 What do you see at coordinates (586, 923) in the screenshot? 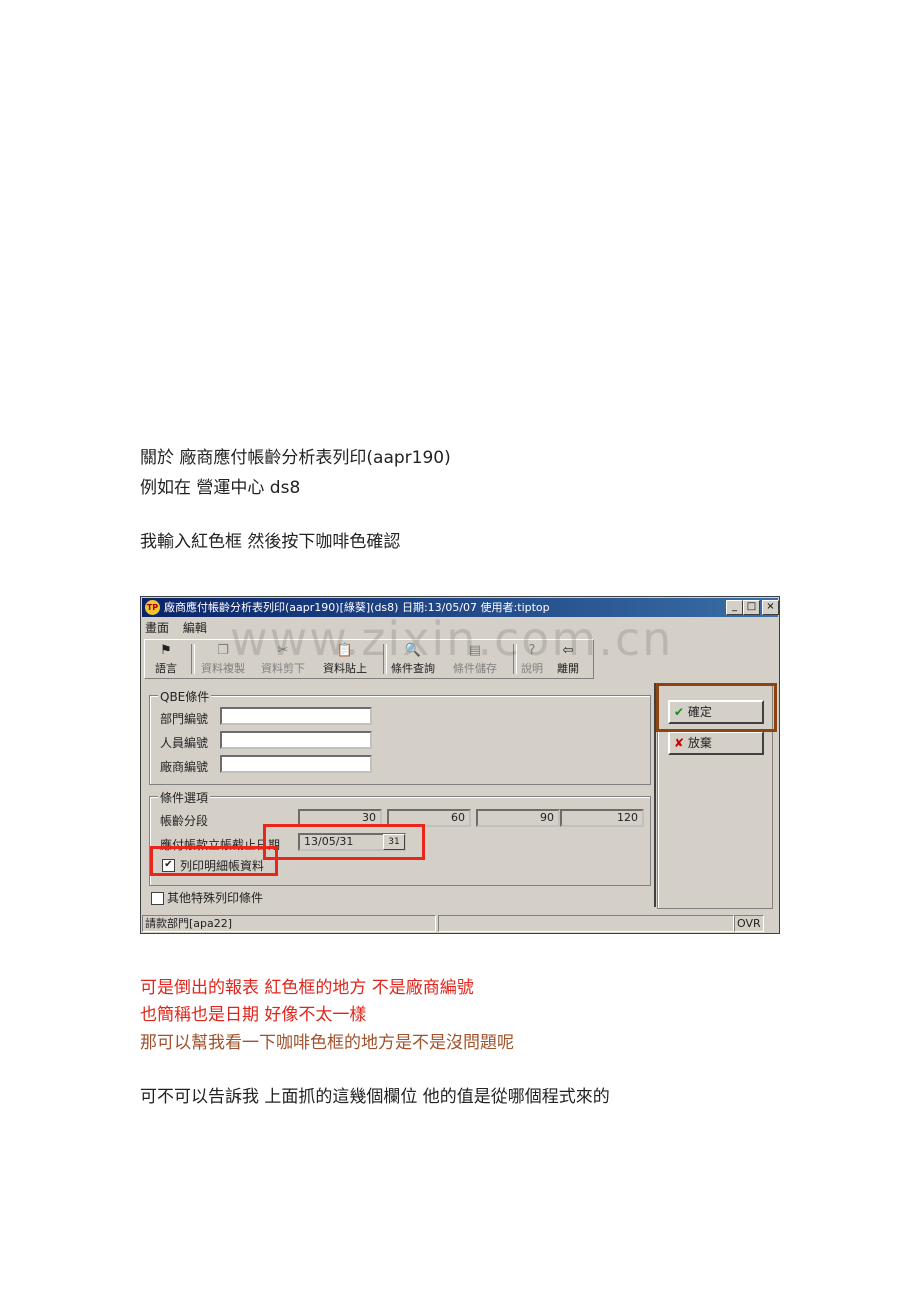
I see `status-blank` at bounding box center [586, 923].